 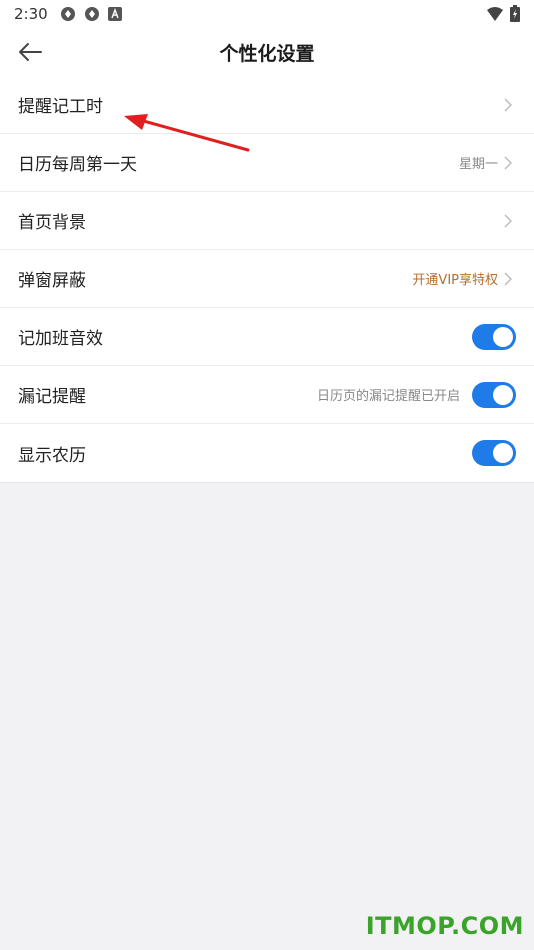 I want to click on wifi-icon, so click(x=495, y=13).